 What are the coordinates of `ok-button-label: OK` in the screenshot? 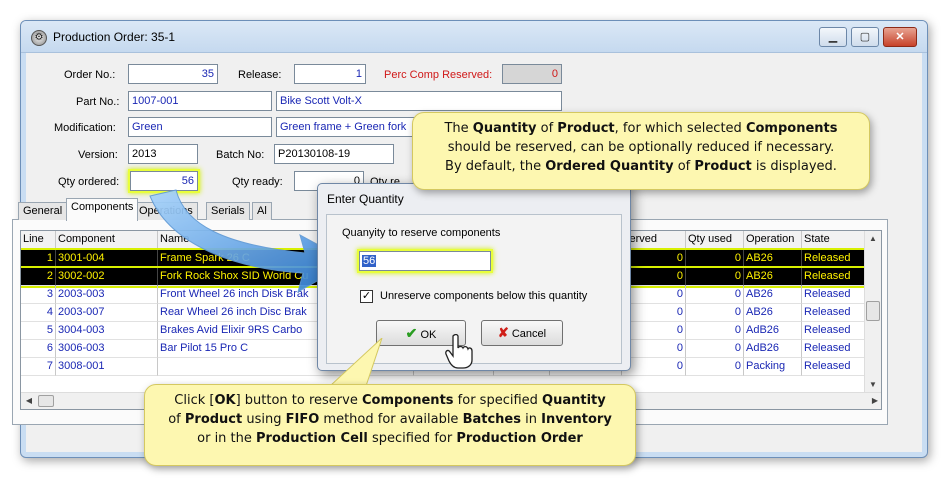 It's located at (428, 335).